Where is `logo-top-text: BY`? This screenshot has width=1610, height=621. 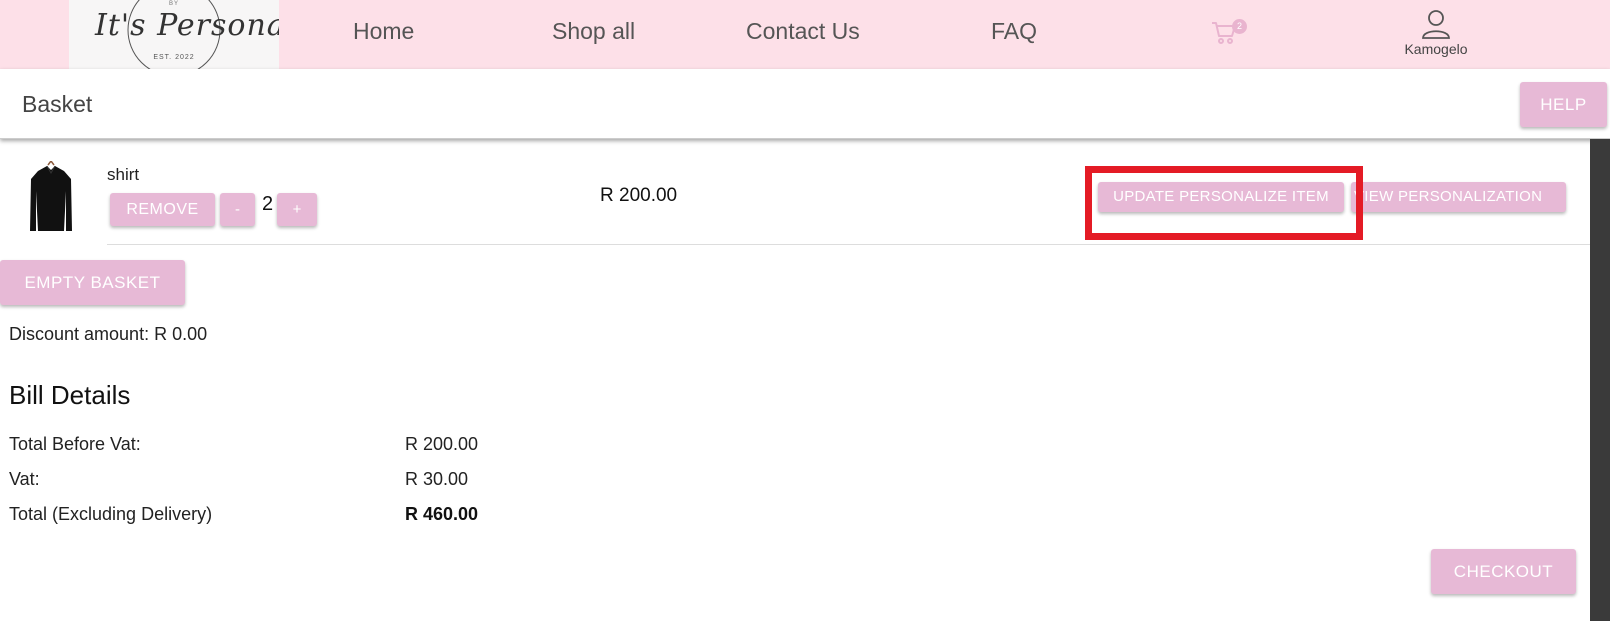
logo-top-text: BY is located at coordinates (173, 4).